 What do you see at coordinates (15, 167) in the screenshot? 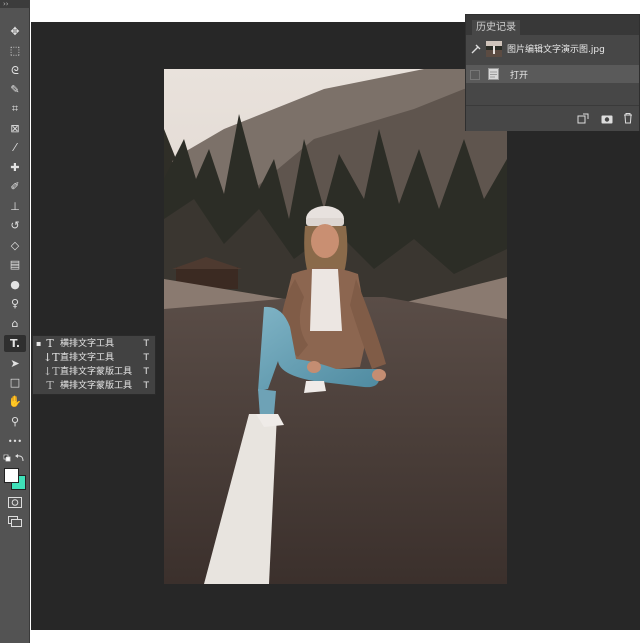
I see `healing-brush-tool-icon: ✚` at bounding box center [15, 167].